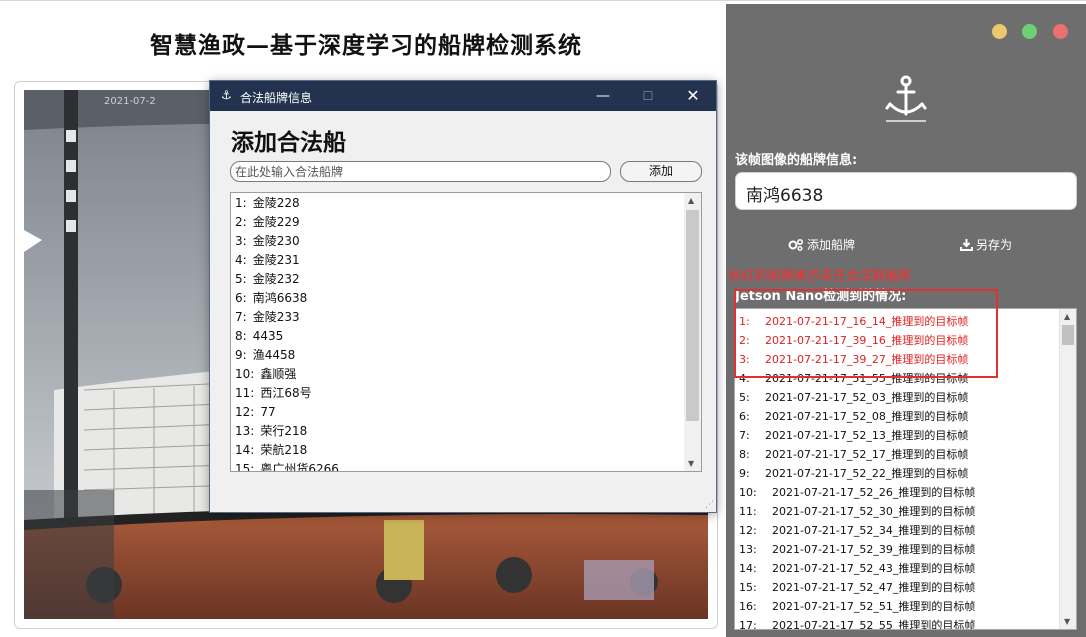  Describe the element at coordinates (287, 298) in the screenshot. I see `ship-list-item: 6: 南鸿6638` at that location.